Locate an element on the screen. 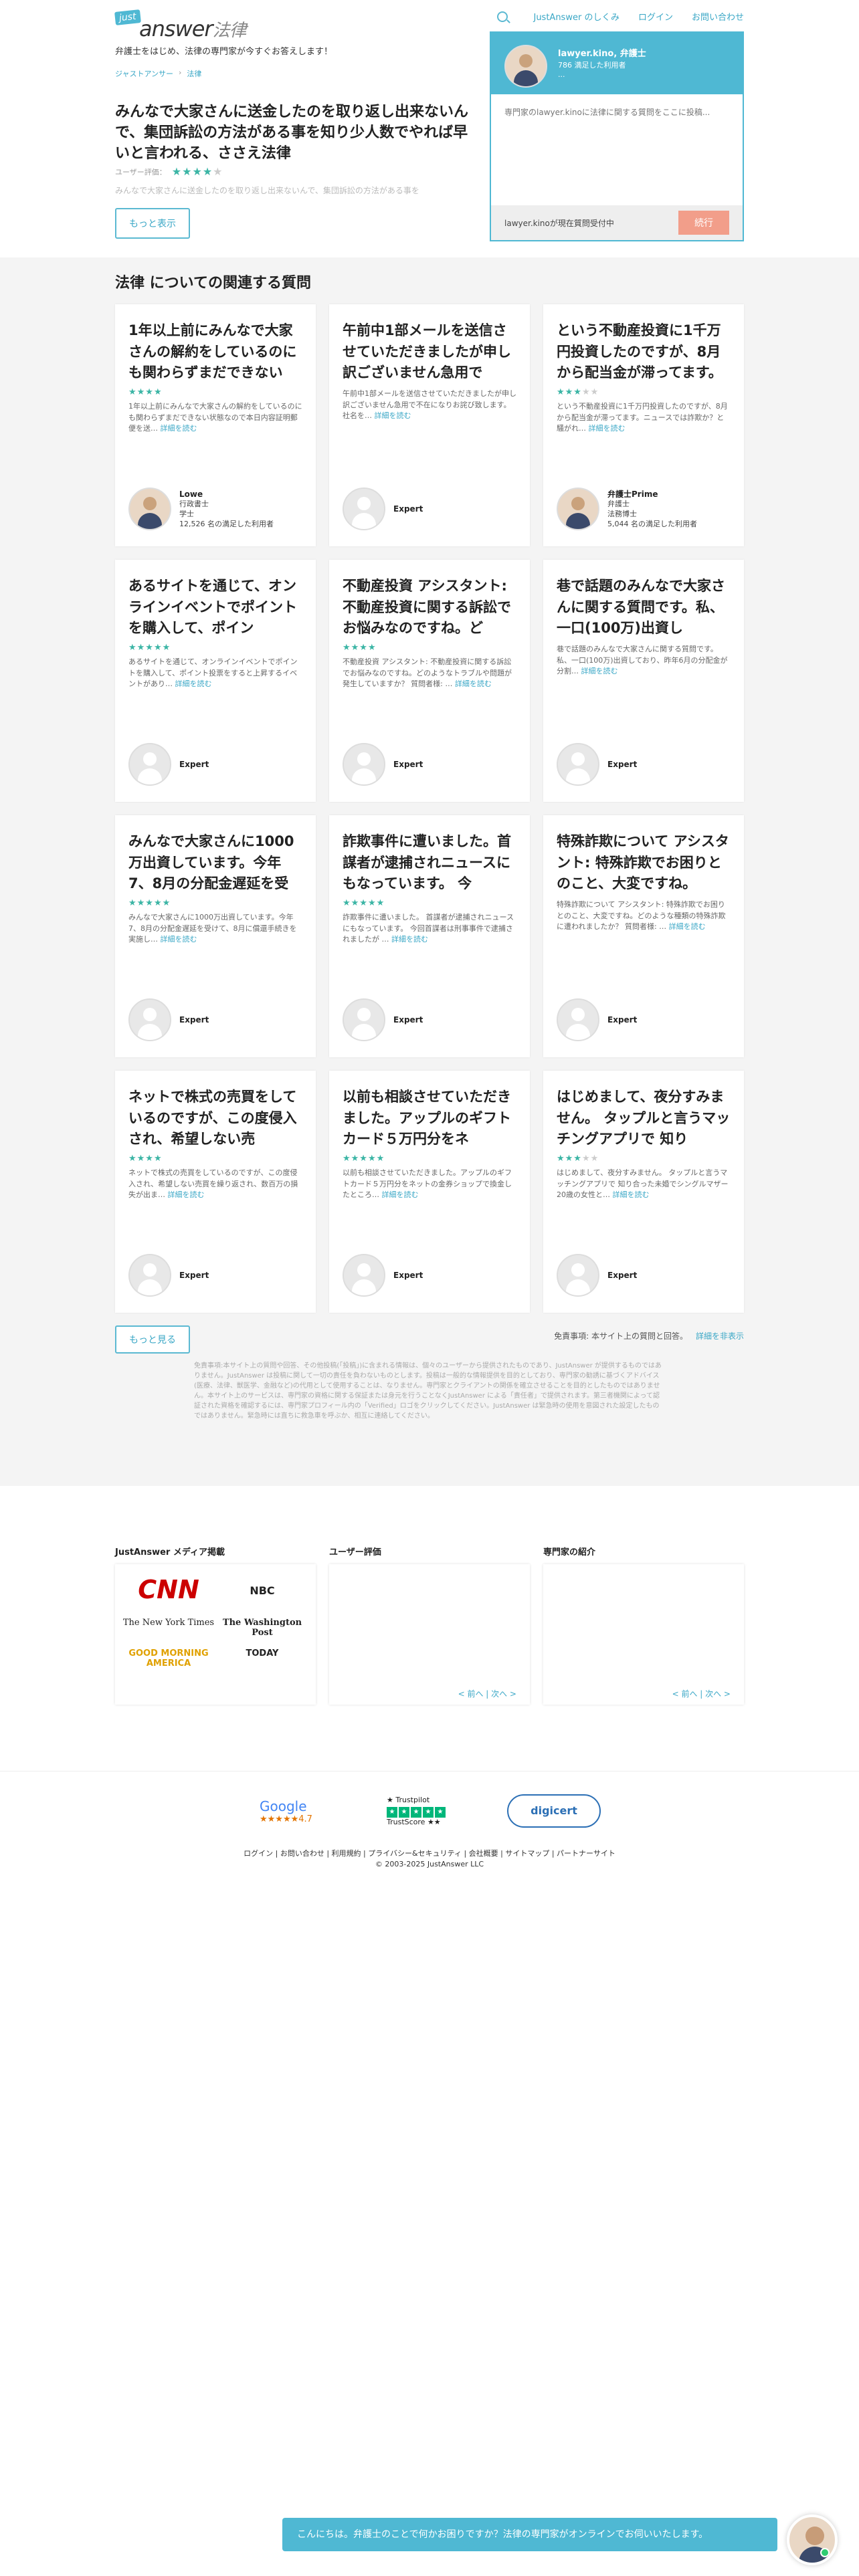  card-title: 巷で話題のみんなで大家さんに関する質問です。私、一口(100万)出資し is located at coordinates (644, 608).